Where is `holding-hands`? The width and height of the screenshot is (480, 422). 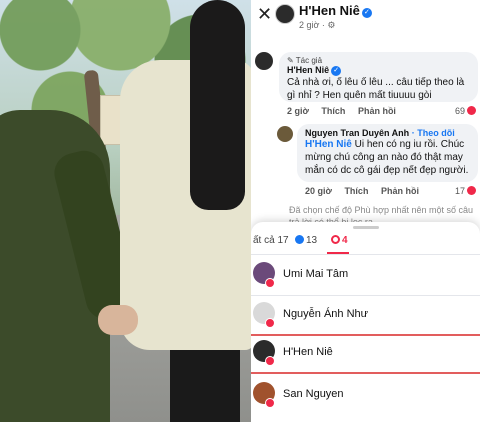
holding-hands is located at coordinates (118, 320).